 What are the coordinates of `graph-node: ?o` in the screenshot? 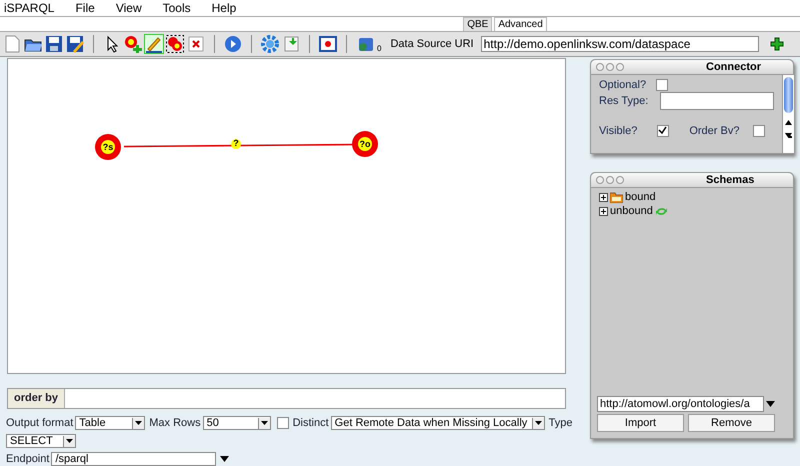 It's located at (365, 144).